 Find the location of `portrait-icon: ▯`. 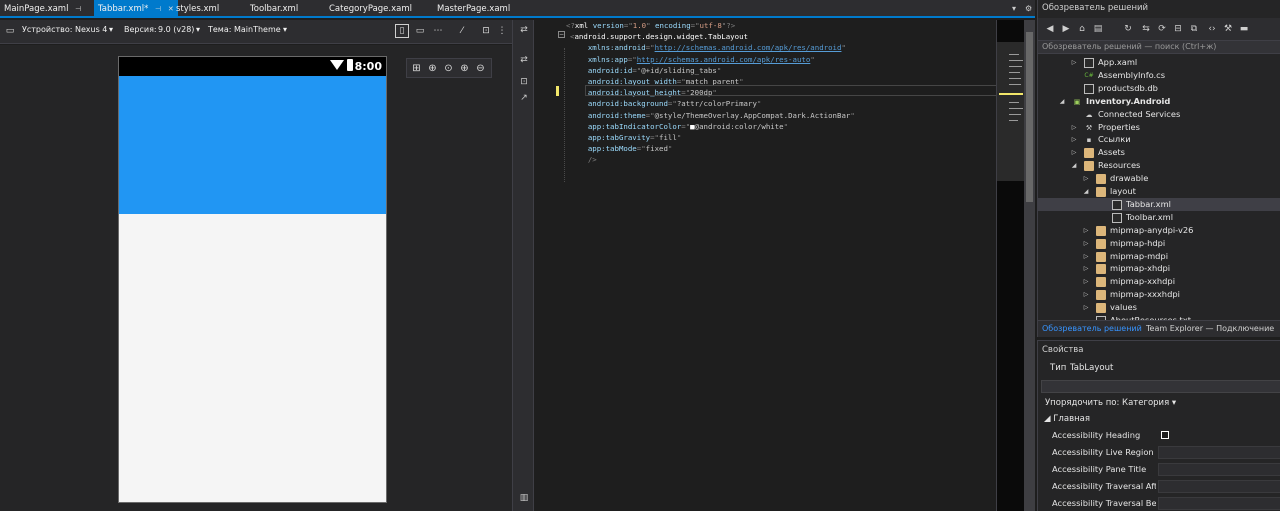

portrait-icon: ▯ is located at coordinates (402, 31).